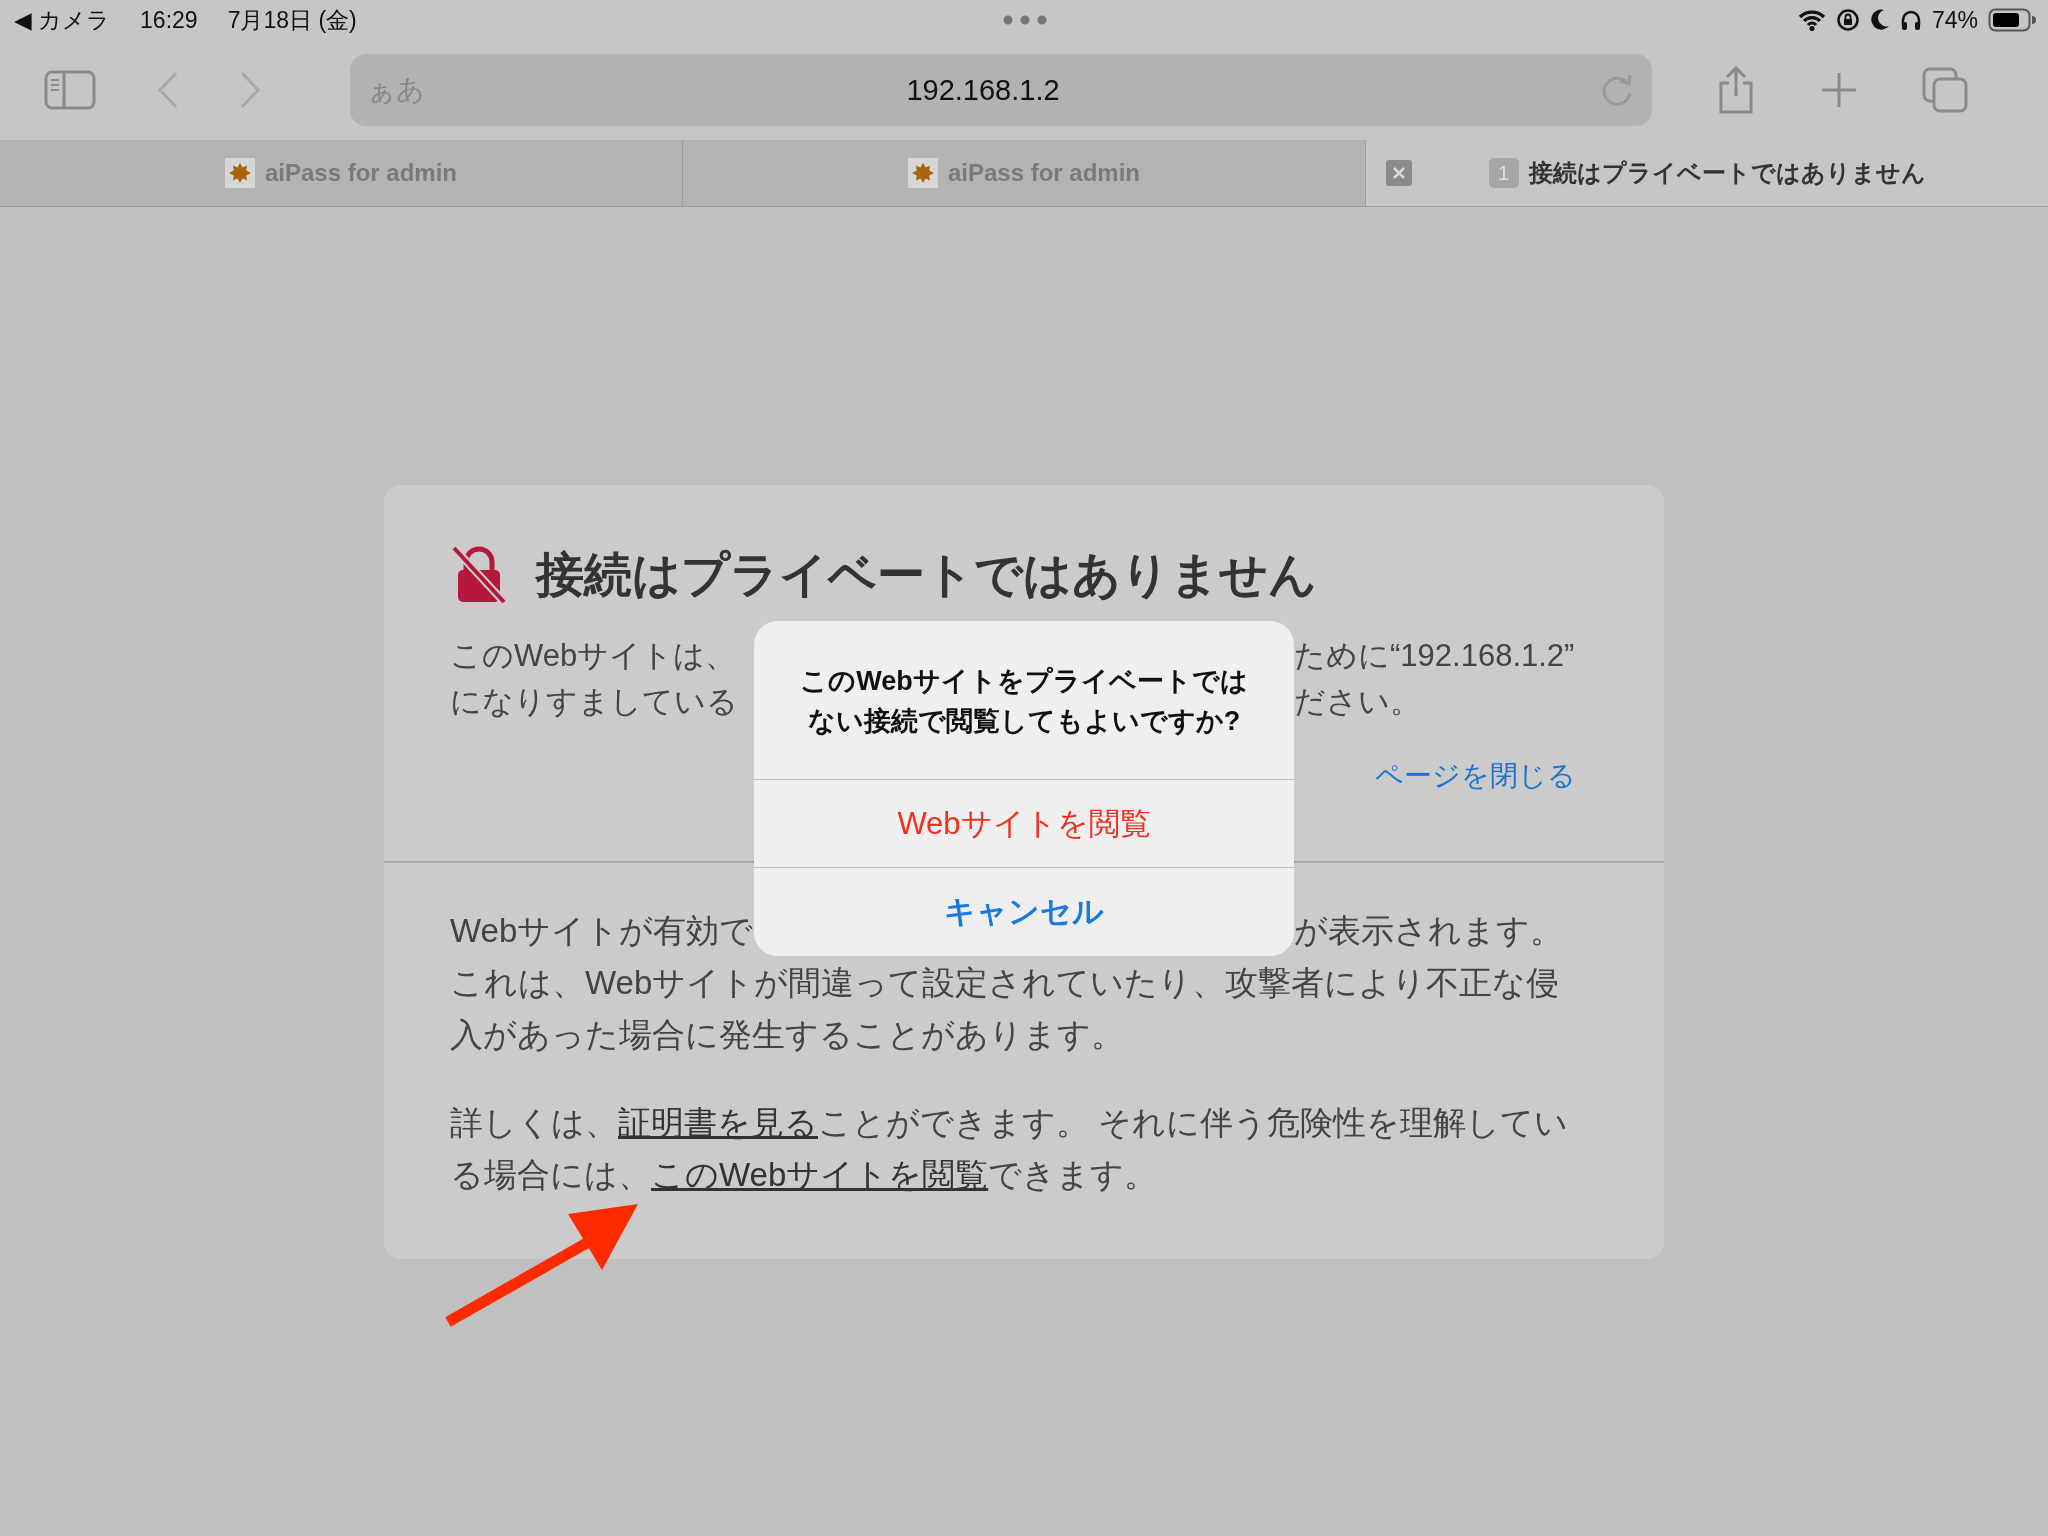 The width and height of the screenshot is (2048, 1536). Describe the element at coordinates (250, 90) in the screenshot. I see `forward-icon` at that location.